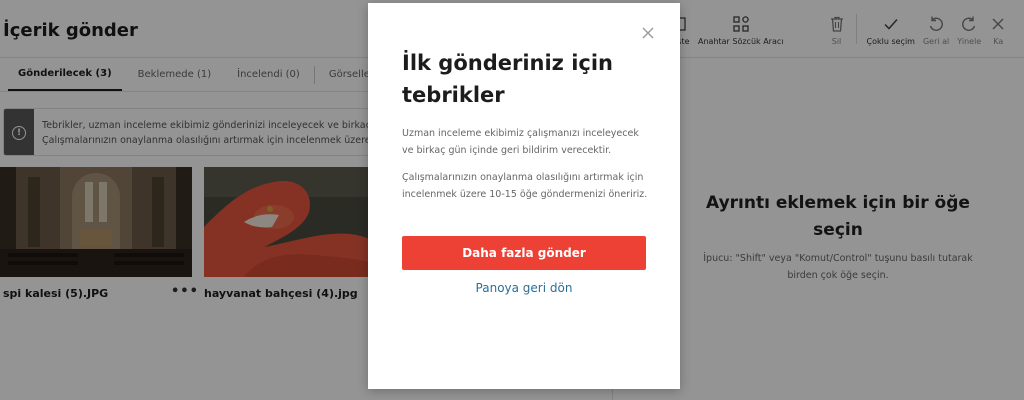 The width and height of the screenshot is (1024, 400). What do you see at coordinates (524, 253) in the screenshot?
I see `submit-more-button: Daha fazla gönder` at bounding box center [524, 253].